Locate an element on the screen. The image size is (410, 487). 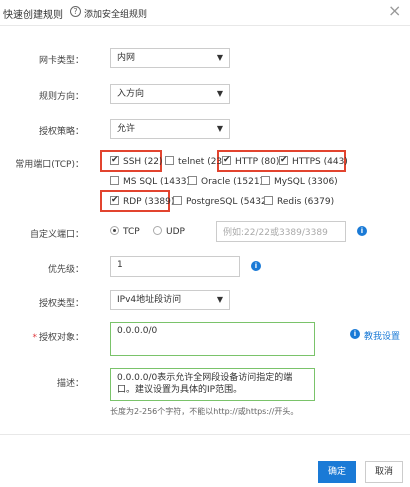
port-http-checkbox: HTTP (80) is located at coordinates (250, 161).